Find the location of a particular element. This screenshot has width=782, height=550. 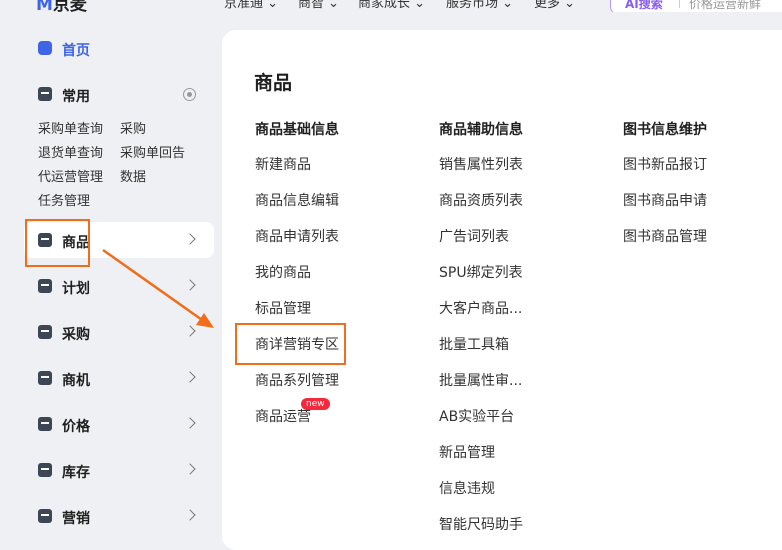

annotation-arrow-icon is located at coordinates (158, 288).